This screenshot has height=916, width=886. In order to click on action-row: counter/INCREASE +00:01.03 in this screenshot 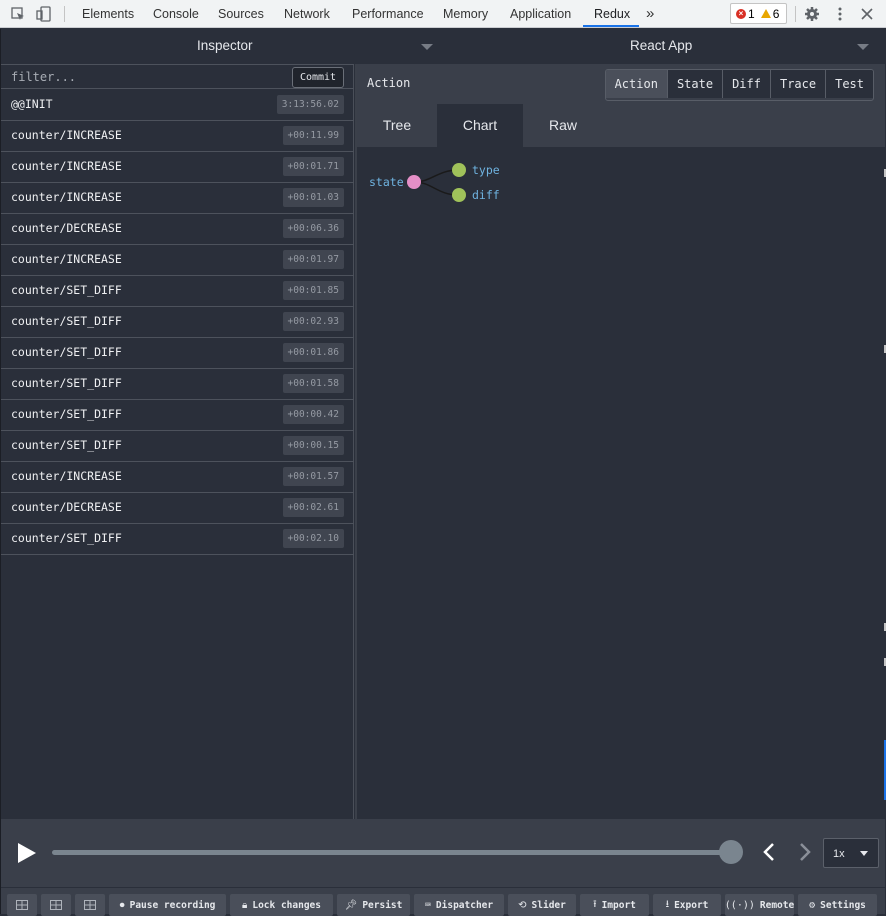, I will do `click(177, 198)`.